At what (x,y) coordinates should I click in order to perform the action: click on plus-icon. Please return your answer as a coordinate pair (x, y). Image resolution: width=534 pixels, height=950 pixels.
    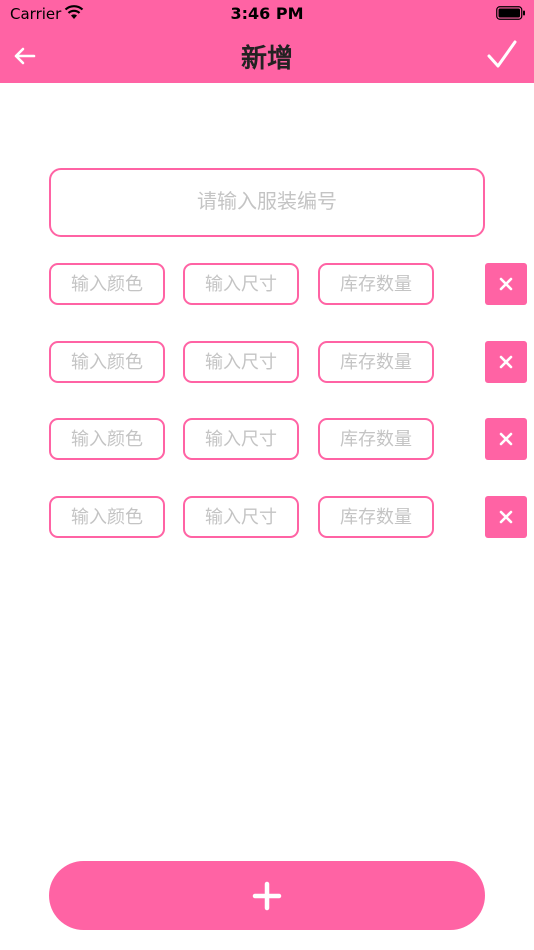
    Looking at the image, I should click on (267, 895).